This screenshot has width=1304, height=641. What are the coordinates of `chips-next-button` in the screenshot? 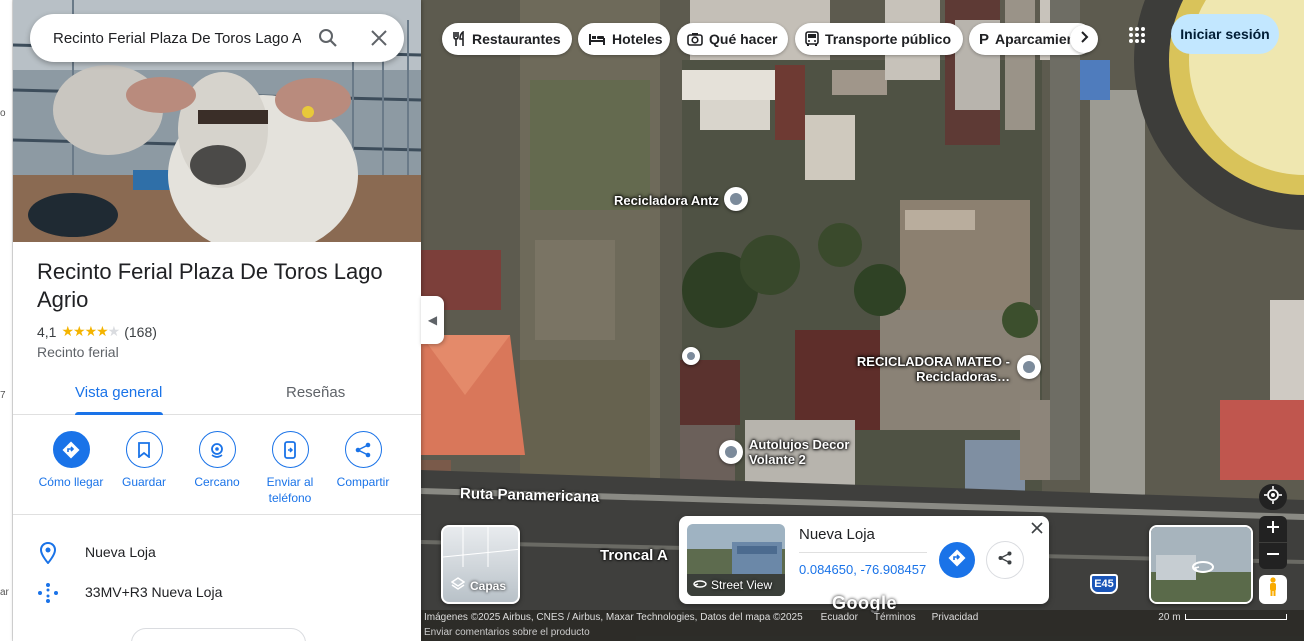 It's located at (1084, 39).